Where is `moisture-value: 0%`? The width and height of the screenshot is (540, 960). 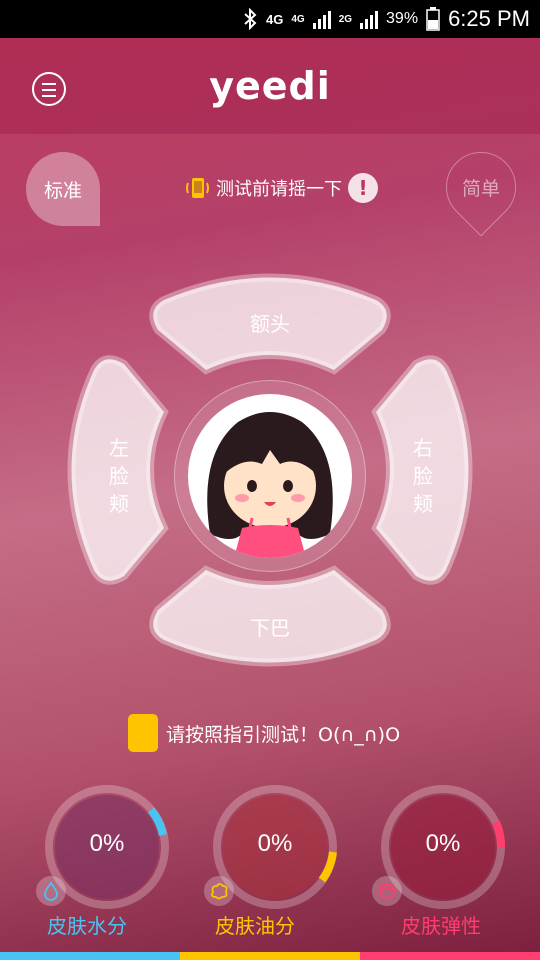 moisture-value: 0% is located at coordinates (107, 843).